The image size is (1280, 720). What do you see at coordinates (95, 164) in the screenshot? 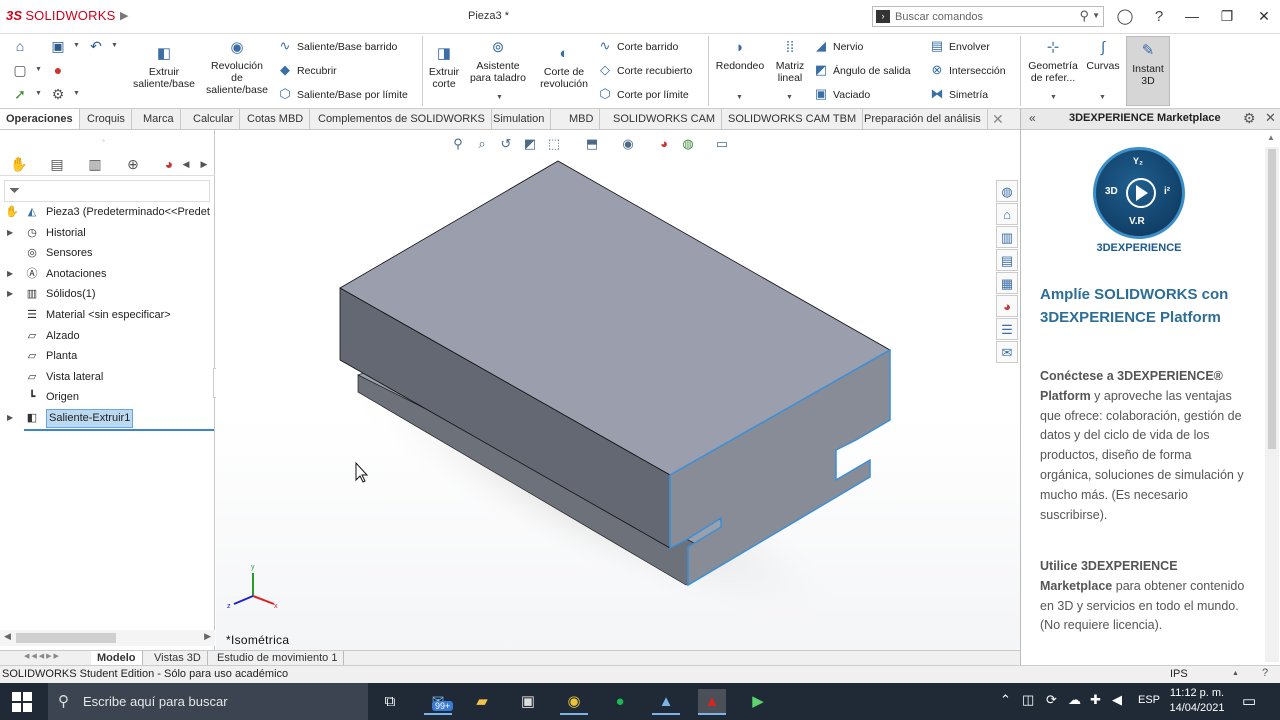
I see `configuration-manager-tab-icon: ▥` at bounding box center [95, 164].